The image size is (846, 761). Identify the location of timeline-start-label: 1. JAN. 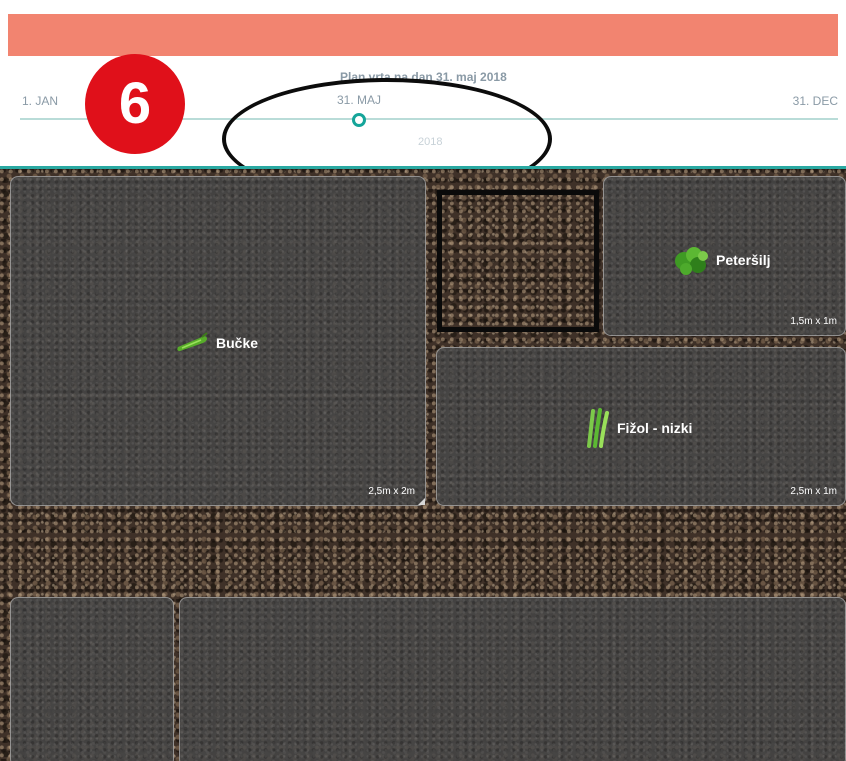
(40, 101).